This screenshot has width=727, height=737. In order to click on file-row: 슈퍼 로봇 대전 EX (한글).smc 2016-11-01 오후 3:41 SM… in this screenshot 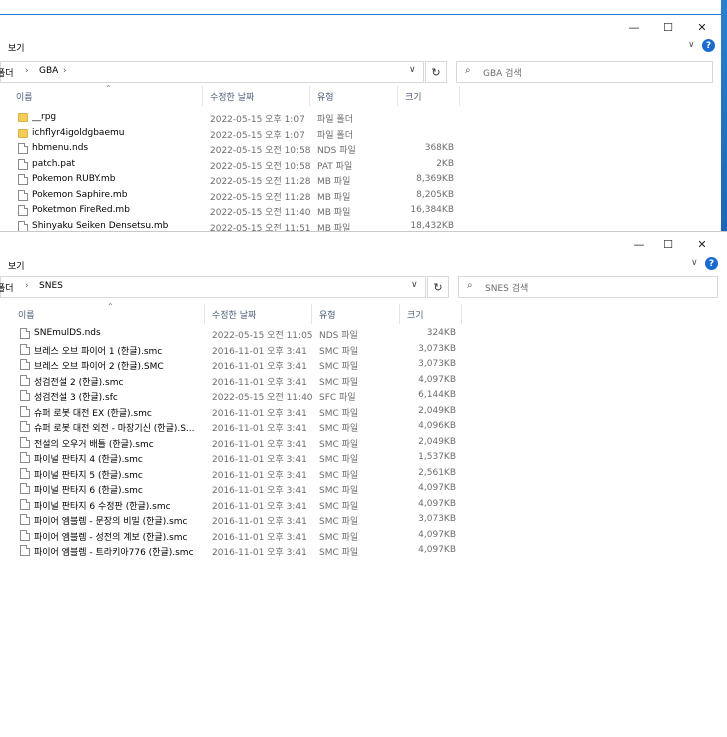, I will do `click(363, 412)`.